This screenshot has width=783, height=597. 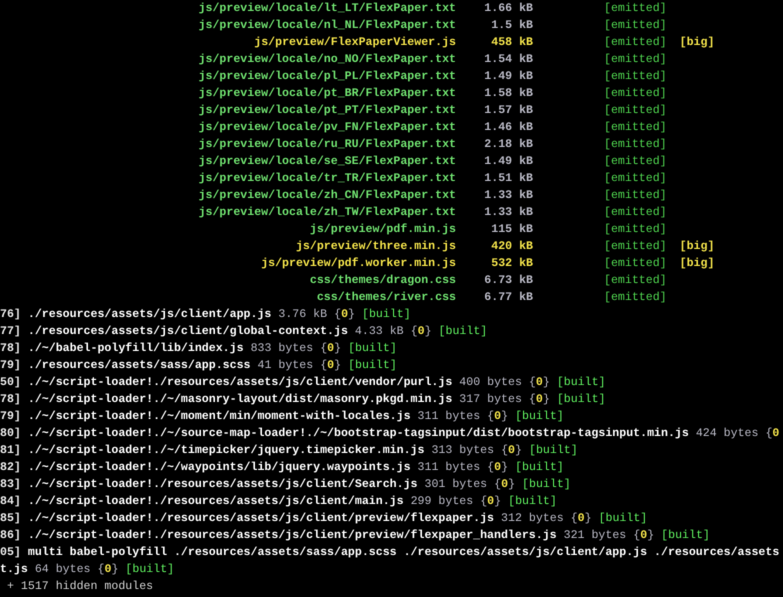 What do you see at coordinates (188, 332) in the screenshot?
I see `module-path: ./resources/assets/js/client/global-context.js` at bounding box center [188, 332].